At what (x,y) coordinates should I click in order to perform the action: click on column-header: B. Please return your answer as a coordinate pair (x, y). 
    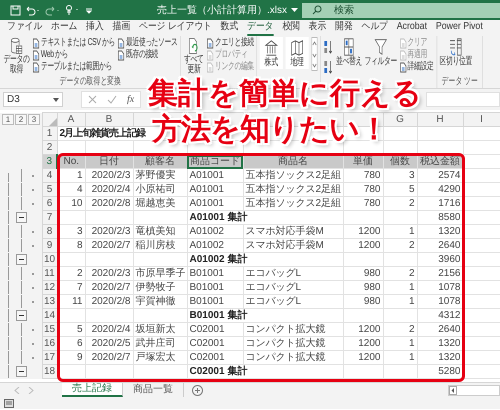
    Looking at the image, I should click on (109, 119).